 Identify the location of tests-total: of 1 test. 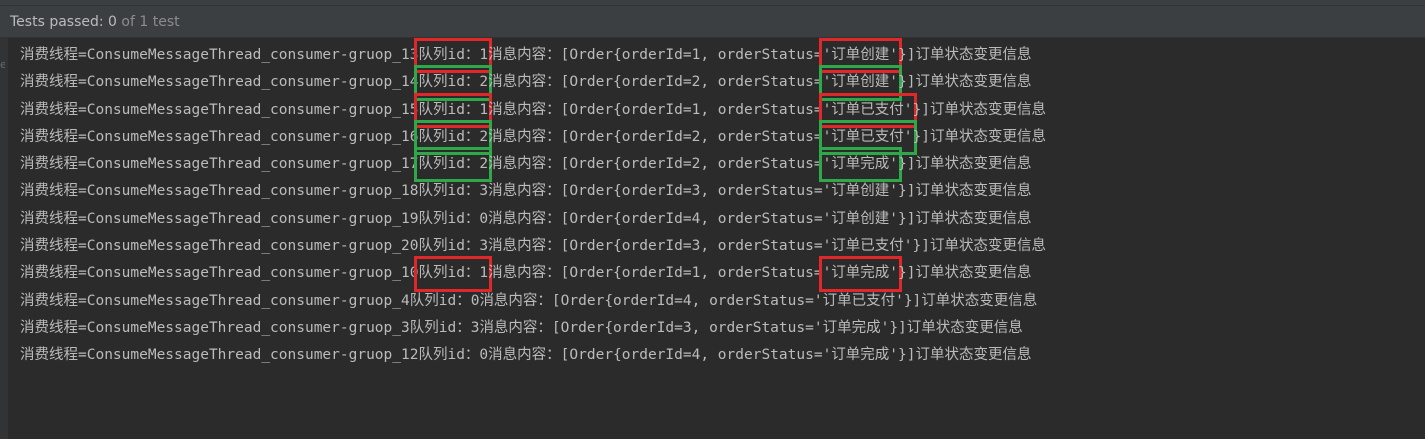
(150, 21).